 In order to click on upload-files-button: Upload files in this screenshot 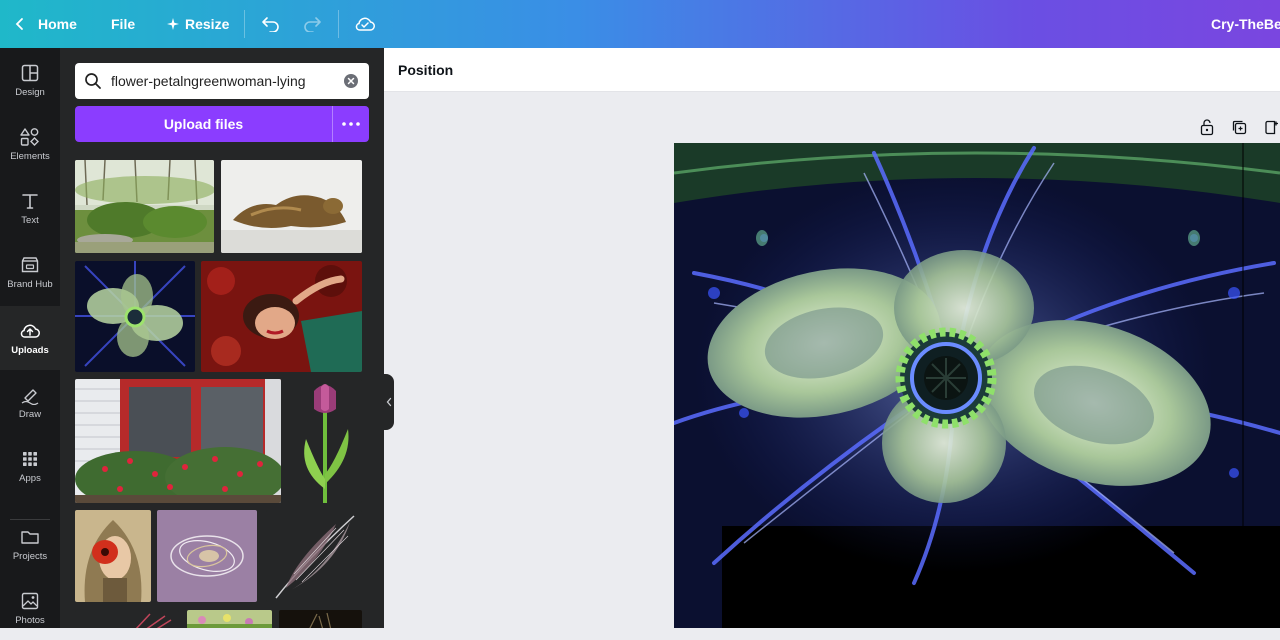, I will do `click(222, 124)`.